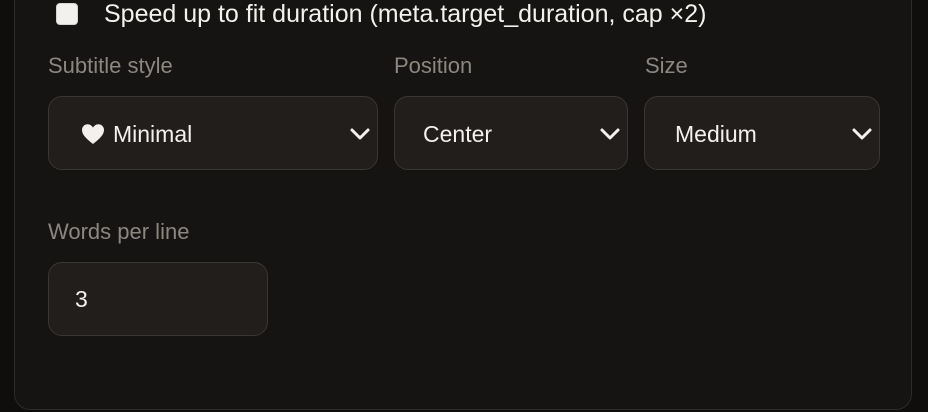  Describe the element at coordinates (511, 133) in the screenshot. I see `position-select: Center` at that location.